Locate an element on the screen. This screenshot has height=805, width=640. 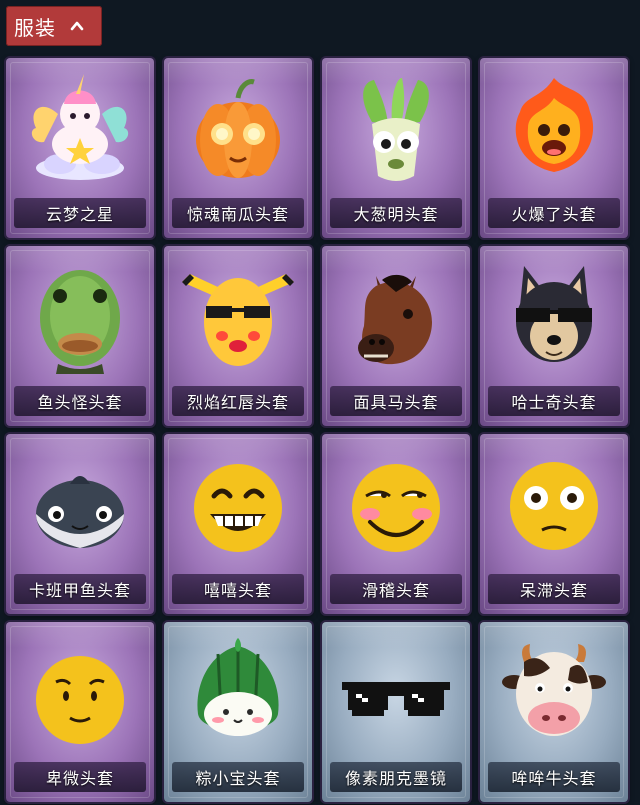
costume-label: 呆滞头套 is located at coordinates (554, 589).